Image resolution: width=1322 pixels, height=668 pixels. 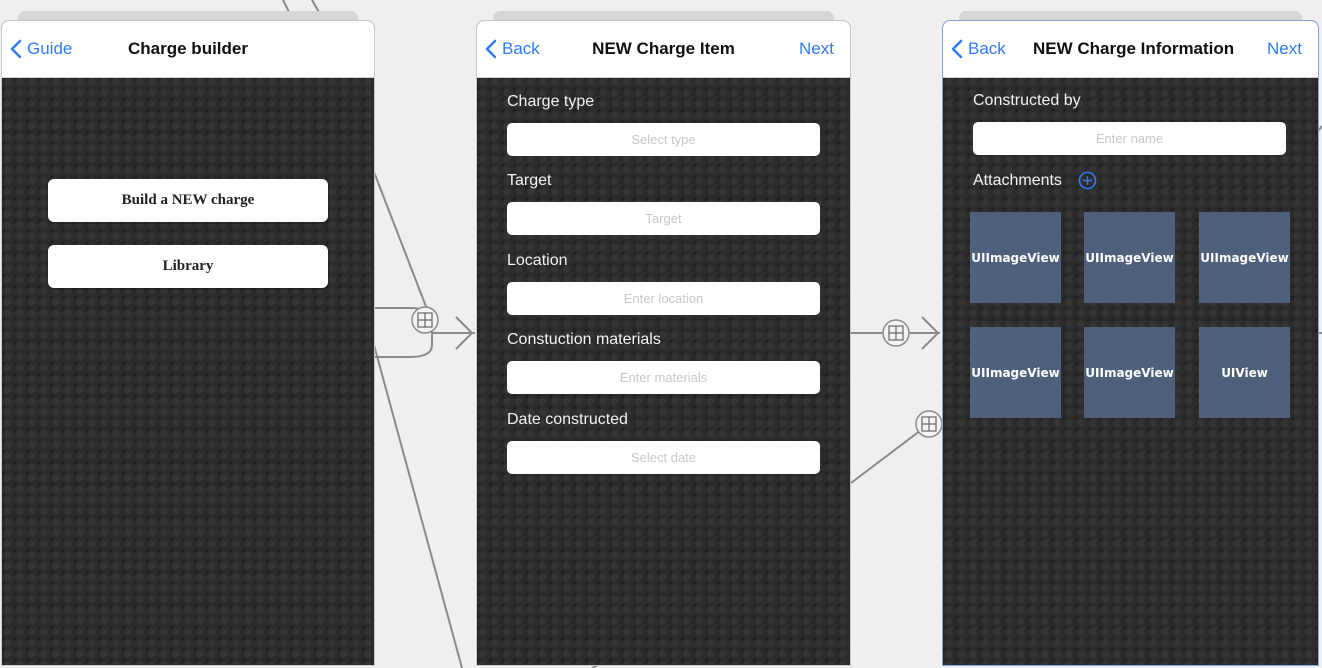 I want to click on back-label: Back, so click(x=987, y=48).